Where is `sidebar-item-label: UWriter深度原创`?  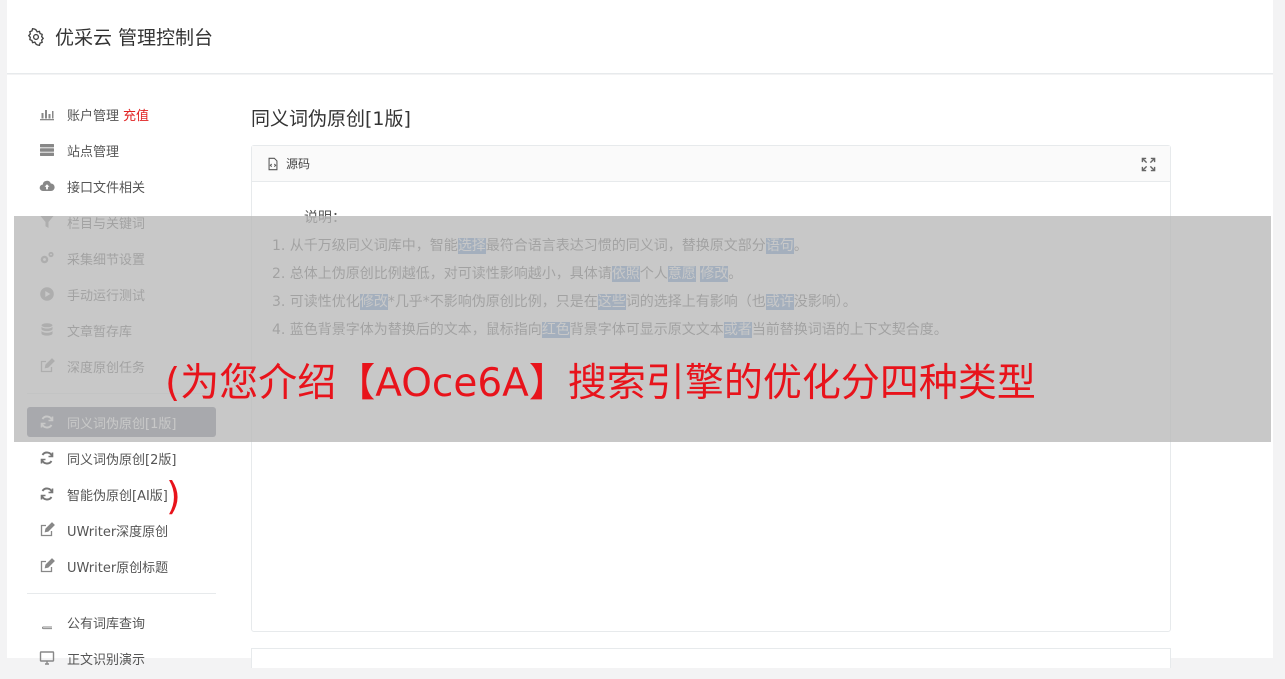
sidebar-item-label: UWriter深度原创 is located at coordinates (118, 532).